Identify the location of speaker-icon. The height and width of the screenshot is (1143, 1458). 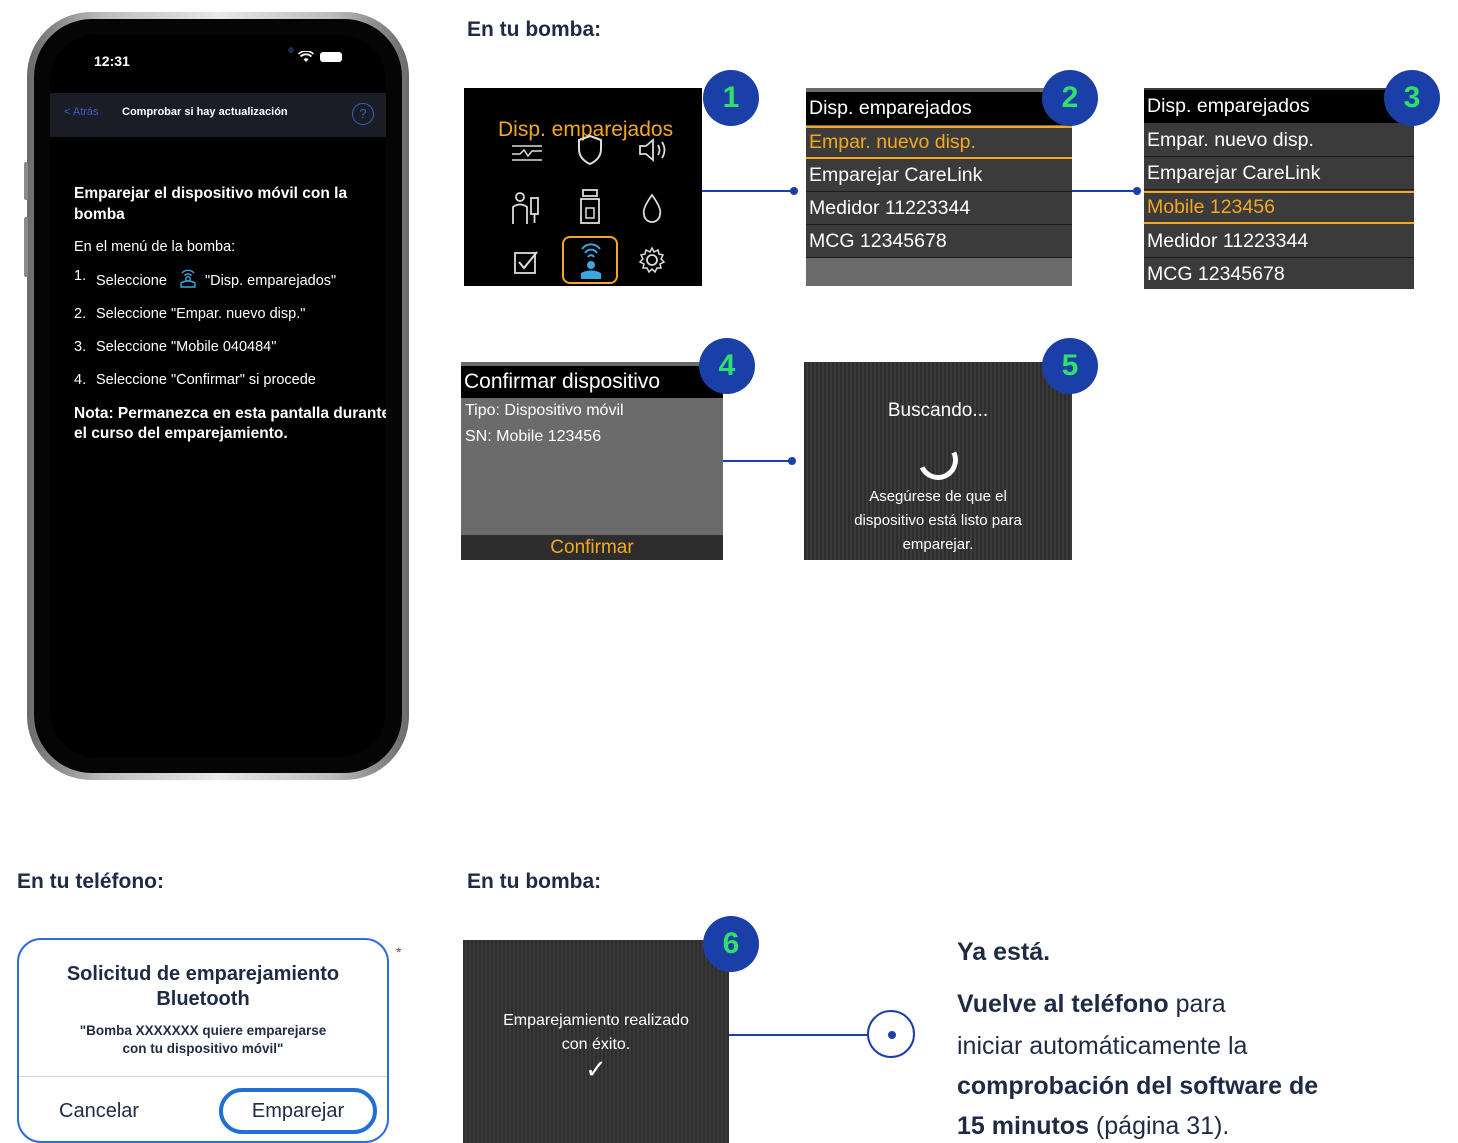
(652, 150).